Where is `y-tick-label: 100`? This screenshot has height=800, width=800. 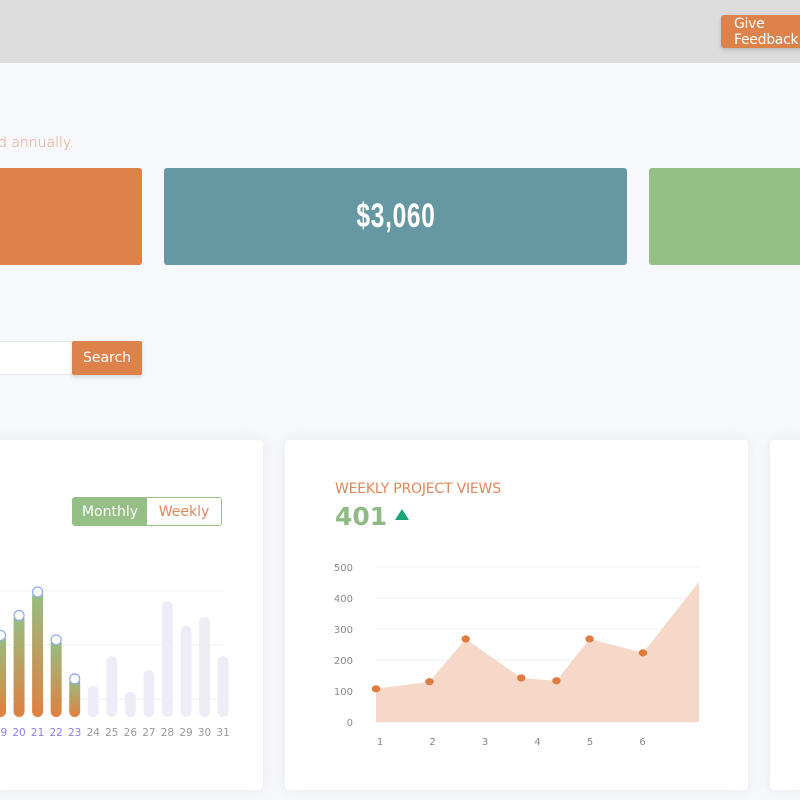 y-tick-label: 100 is located at coordinates (343, 692).